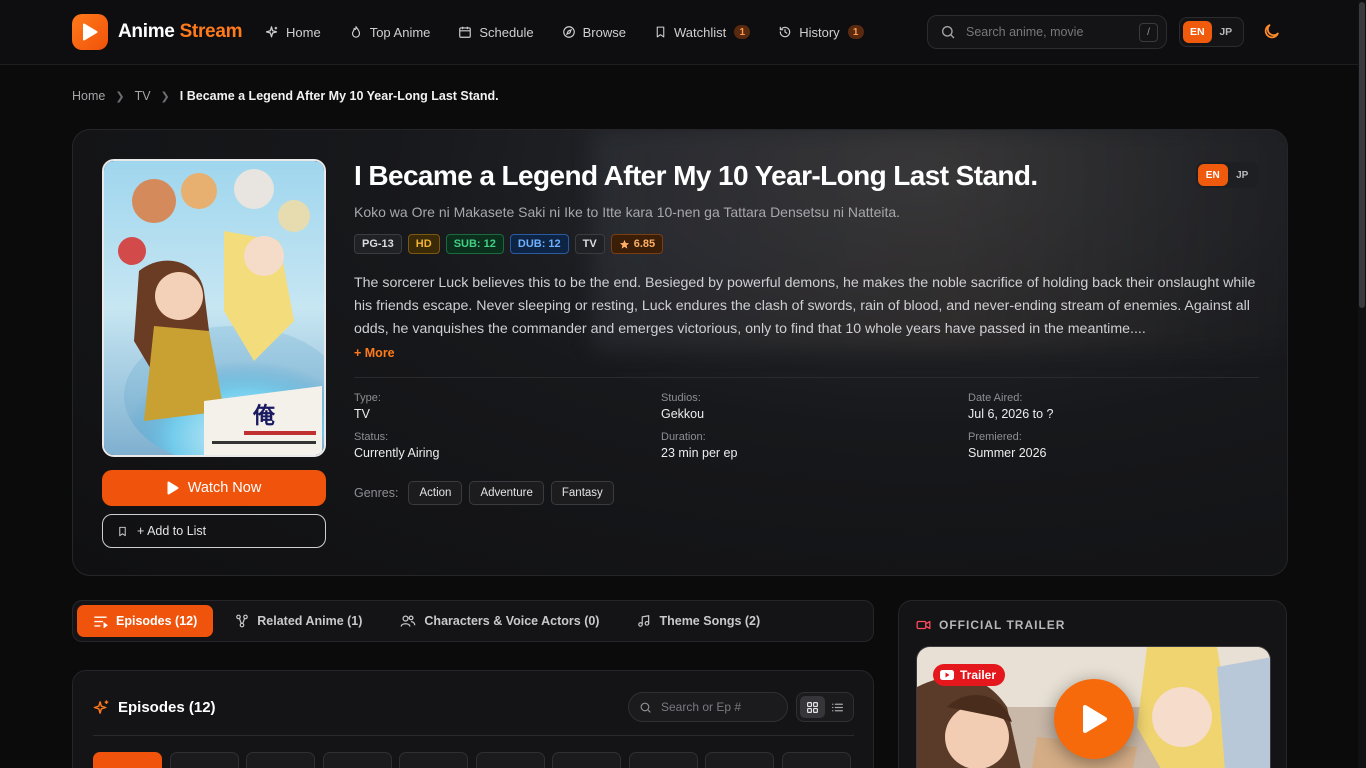 Image resolution: width=1366 pixels, height=768 pixels. What do you see at coordinates (1213, 175) in the screenshot?
I see `title-lang-en-button: EN` at bounding box center [1213, 175].